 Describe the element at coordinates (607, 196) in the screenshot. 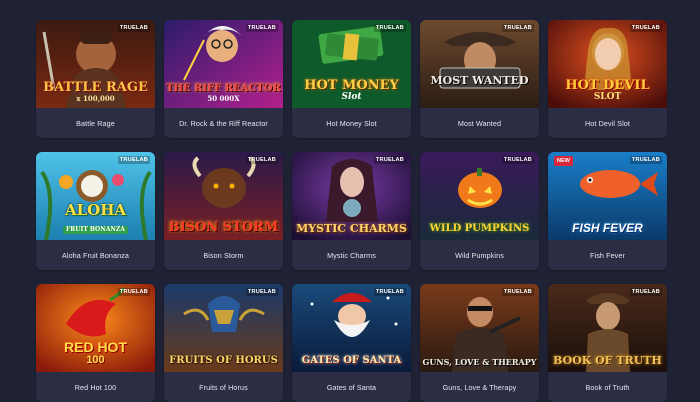

I see `game-thumbnail: NEW TRUELAB FISH FEVER` at that location.